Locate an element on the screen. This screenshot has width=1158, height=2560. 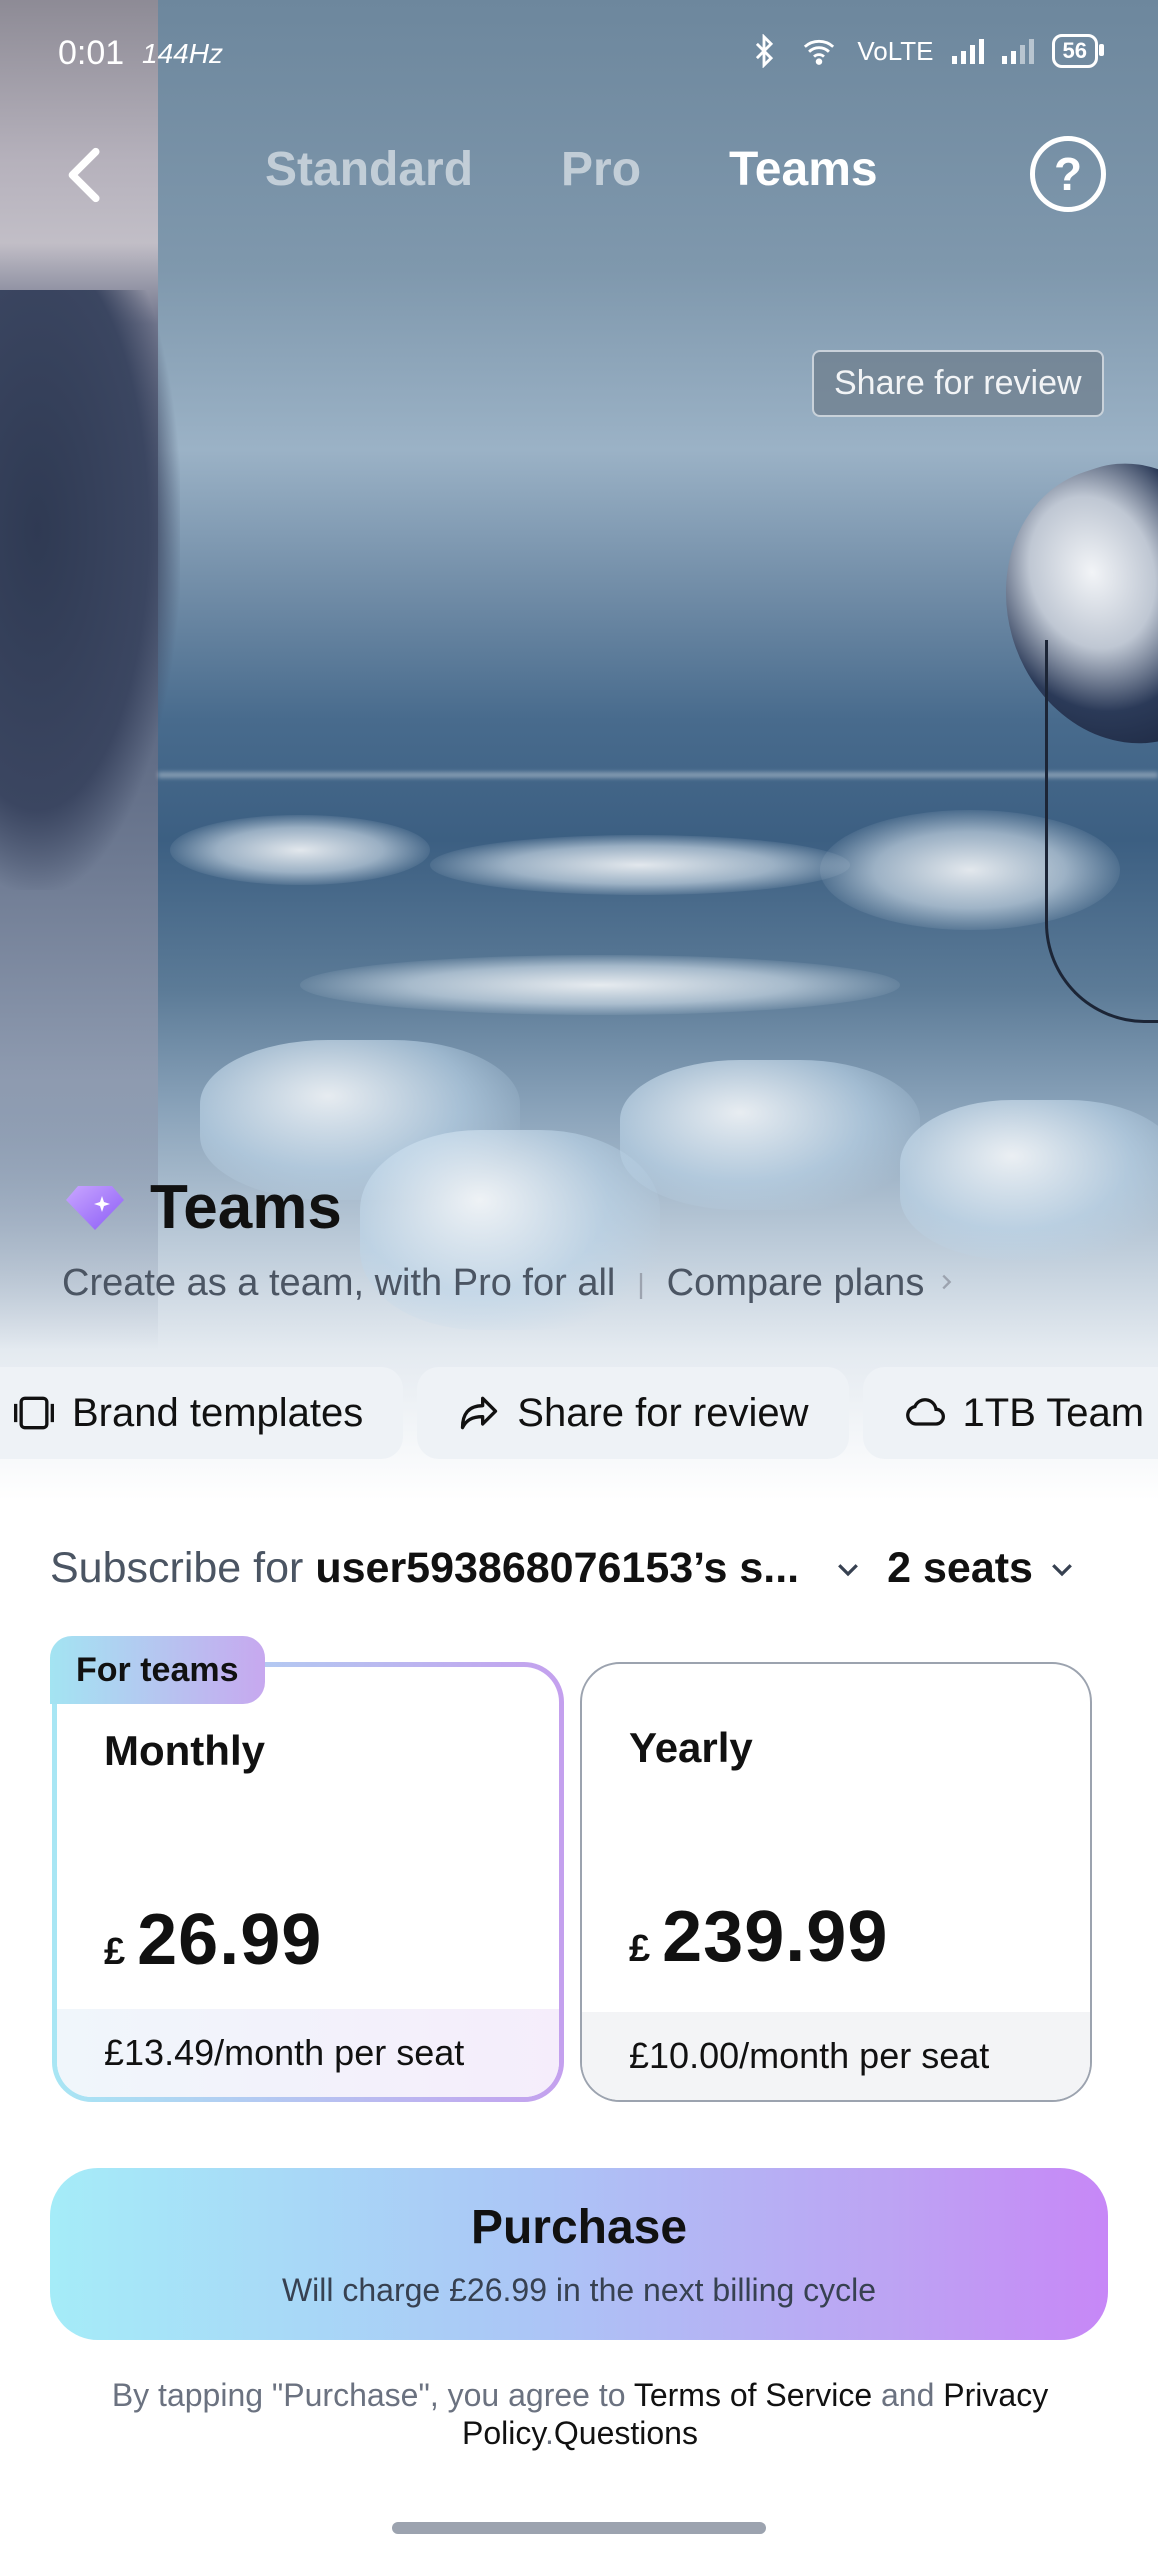
questions-link: Questions is located at coordinates (626, 2433).